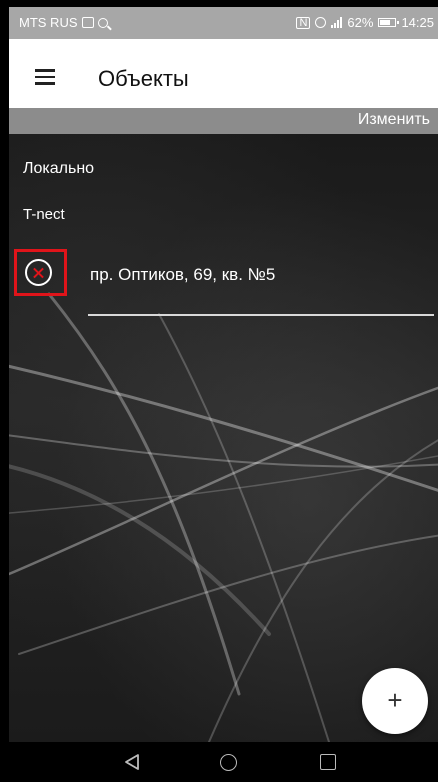 This screenshot has width=438, height=782. Describe the element at coordinates (87, 22) in the screenshot. I see `gallery-icon` at that location.